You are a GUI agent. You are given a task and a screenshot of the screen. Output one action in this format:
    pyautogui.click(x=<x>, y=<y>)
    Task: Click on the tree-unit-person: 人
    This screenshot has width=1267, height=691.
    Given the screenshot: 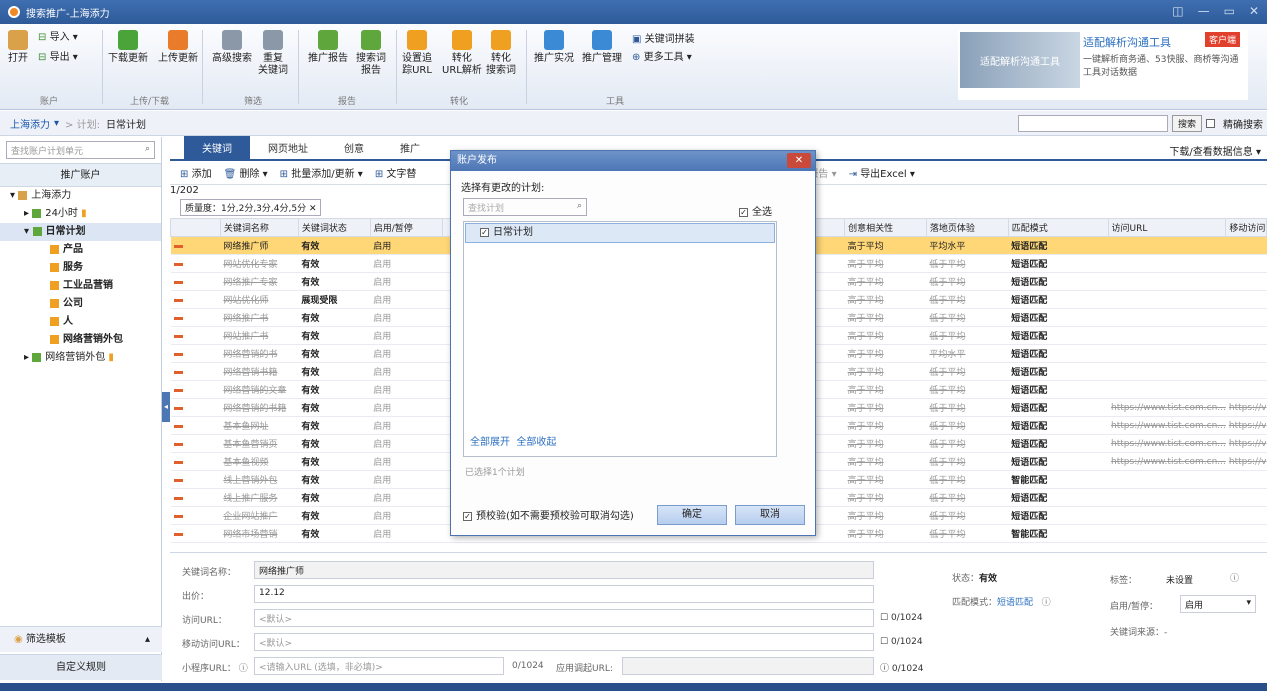 What is the action you would take?
    pyautogui.click(x=80, y=322)
    